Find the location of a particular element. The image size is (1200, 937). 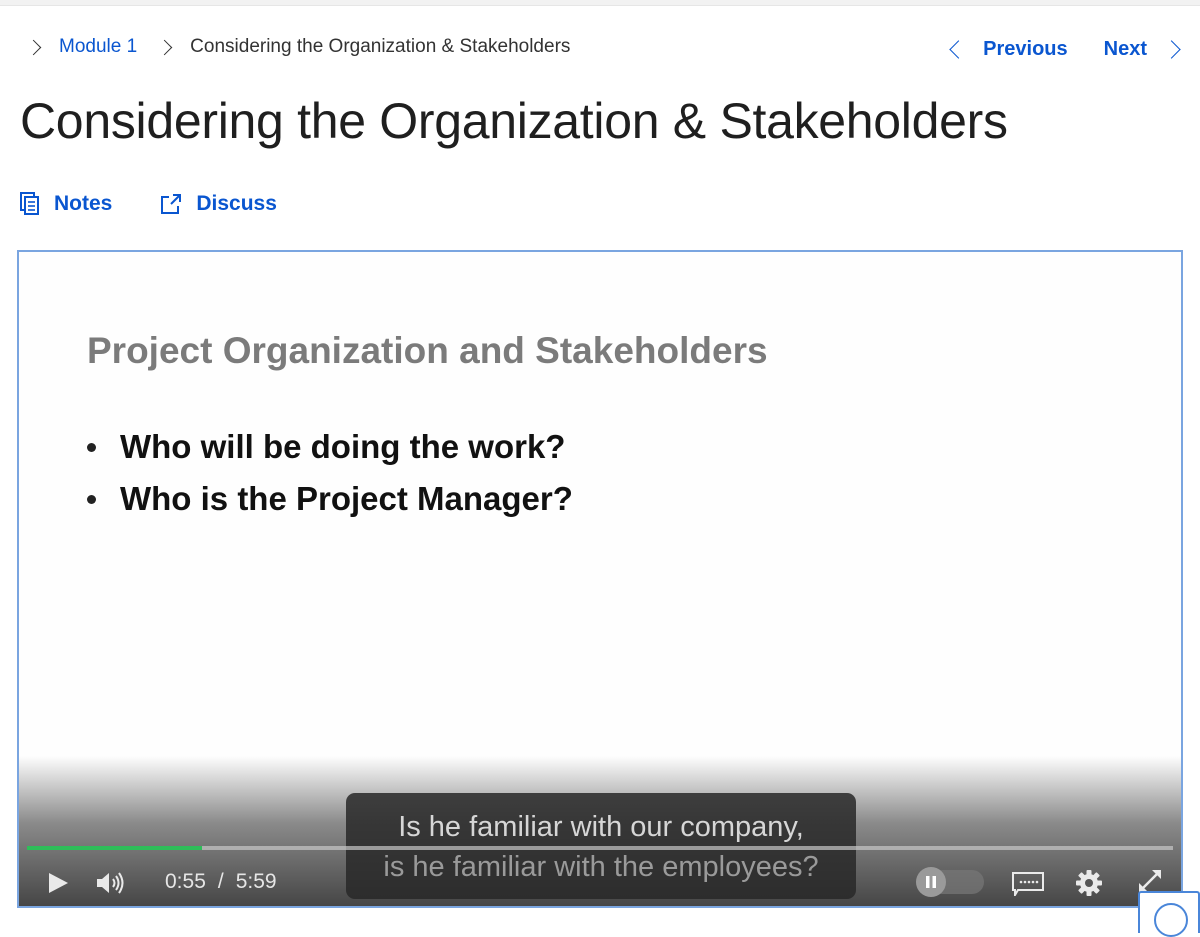

caption-line-1: Is he familiar with our company, is located at coordinates (601, 827).